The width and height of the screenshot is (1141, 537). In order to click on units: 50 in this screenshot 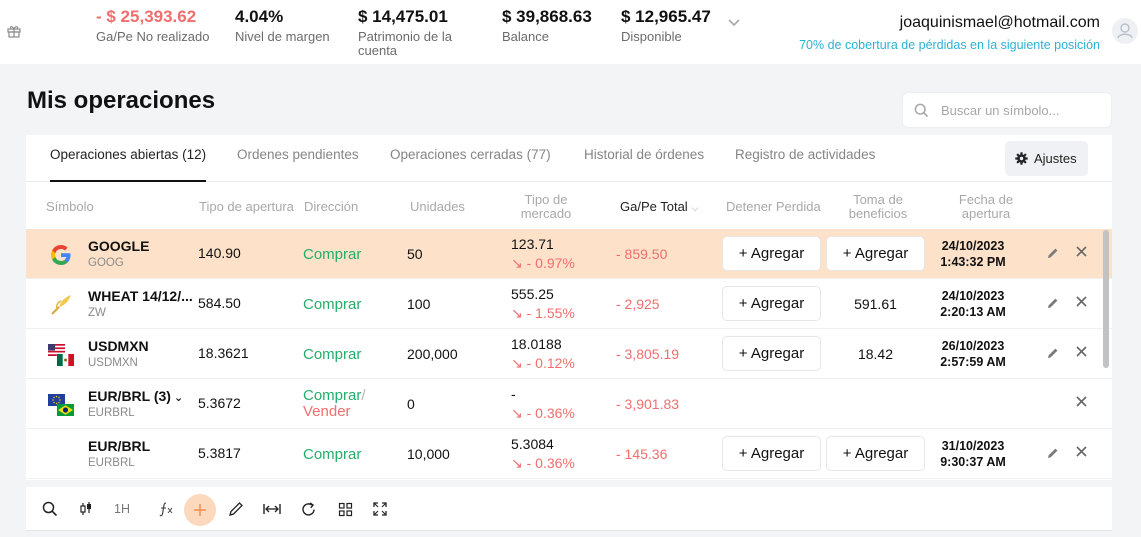, I will do `click(415, 254)`.